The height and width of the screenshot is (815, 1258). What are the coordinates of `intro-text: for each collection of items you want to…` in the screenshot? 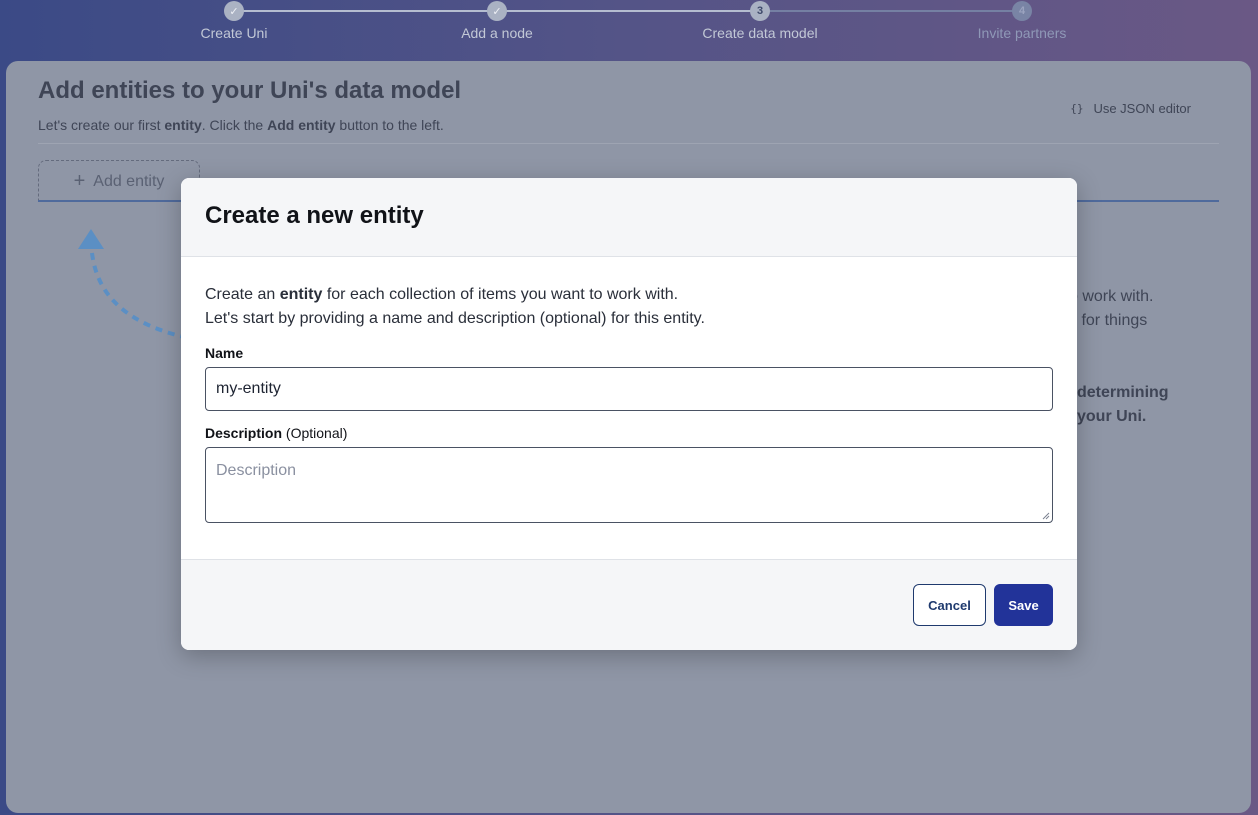 It's located at (500, 294).